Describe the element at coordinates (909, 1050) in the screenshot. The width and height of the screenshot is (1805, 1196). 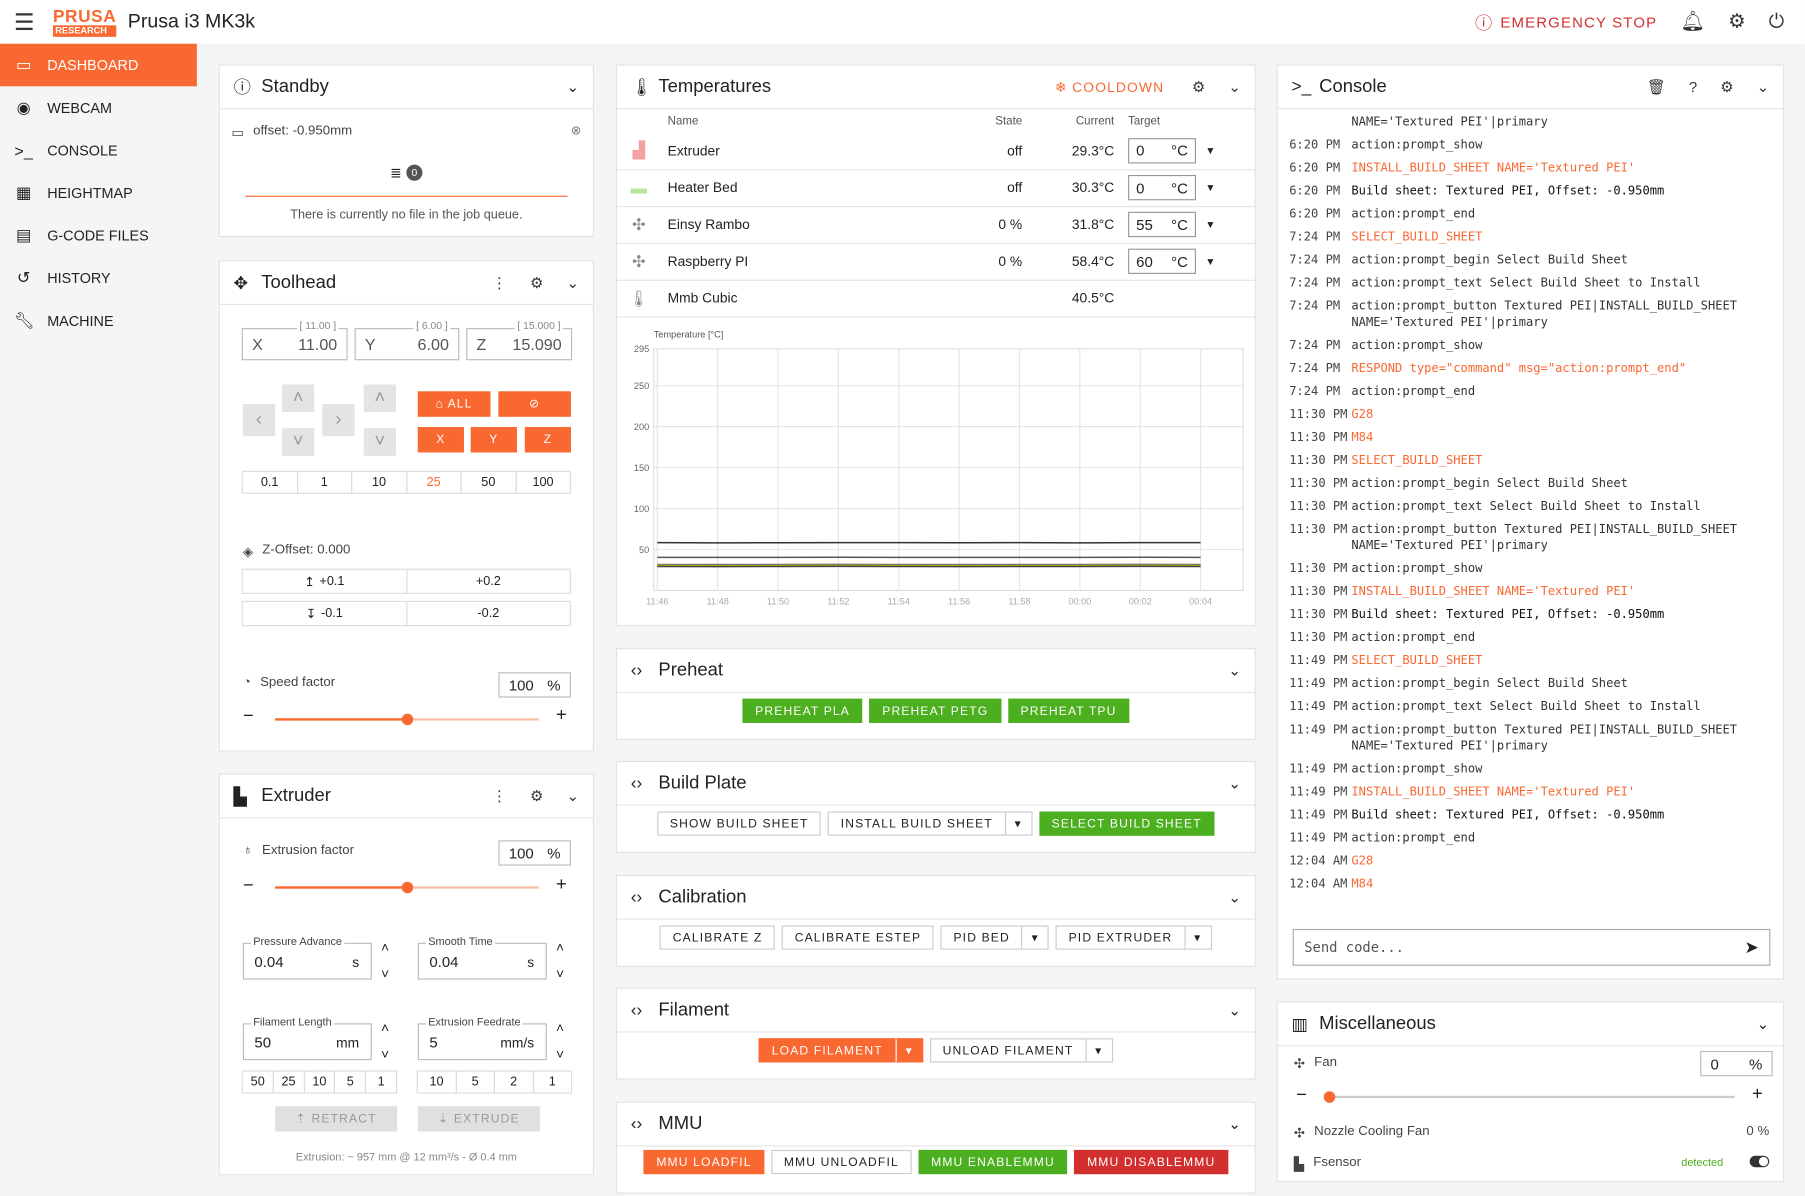
I see `load-filament-dropdown-button: ▾` at that location.